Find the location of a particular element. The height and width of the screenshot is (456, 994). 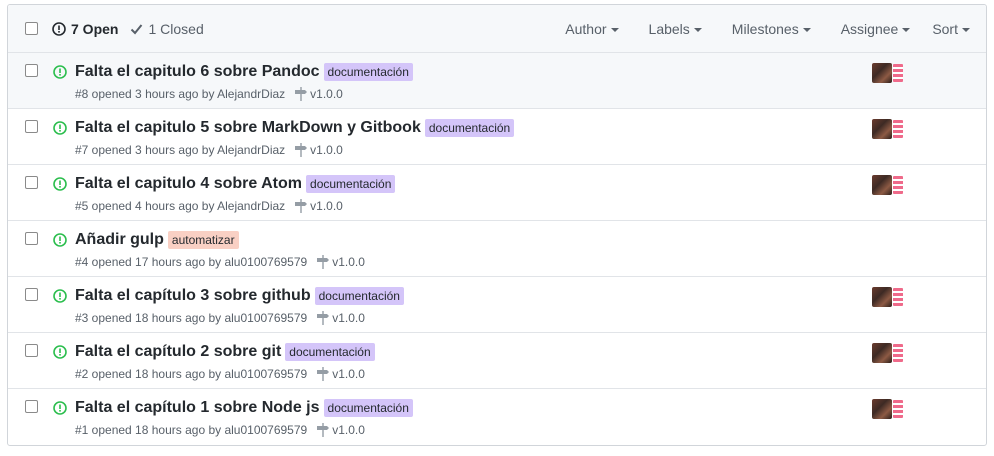

issue-title-link: Falta el capítulo 2 sobre git is located at coordinates (178, 352).